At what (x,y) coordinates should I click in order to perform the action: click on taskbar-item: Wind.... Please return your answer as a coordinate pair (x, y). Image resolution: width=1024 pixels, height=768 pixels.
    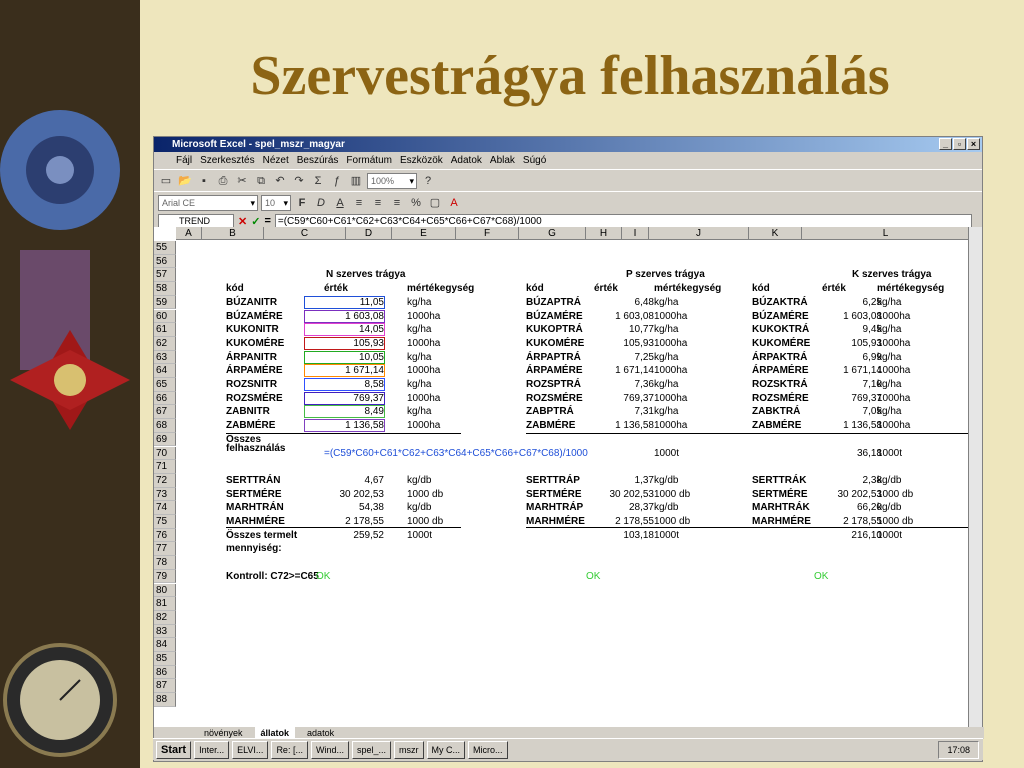
    Looking at the image, I should click on (329, 749).